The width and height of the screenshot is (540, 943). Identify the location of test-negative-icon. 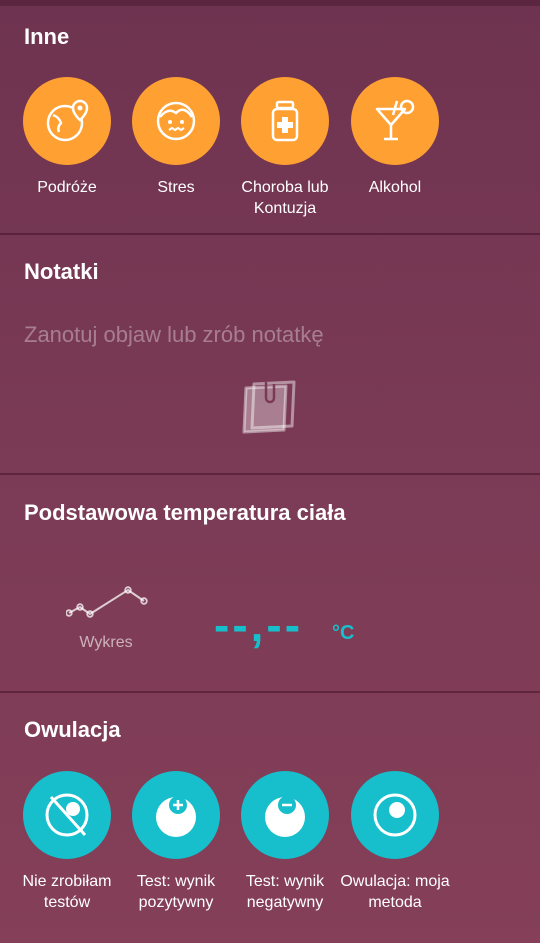
(285, 816).